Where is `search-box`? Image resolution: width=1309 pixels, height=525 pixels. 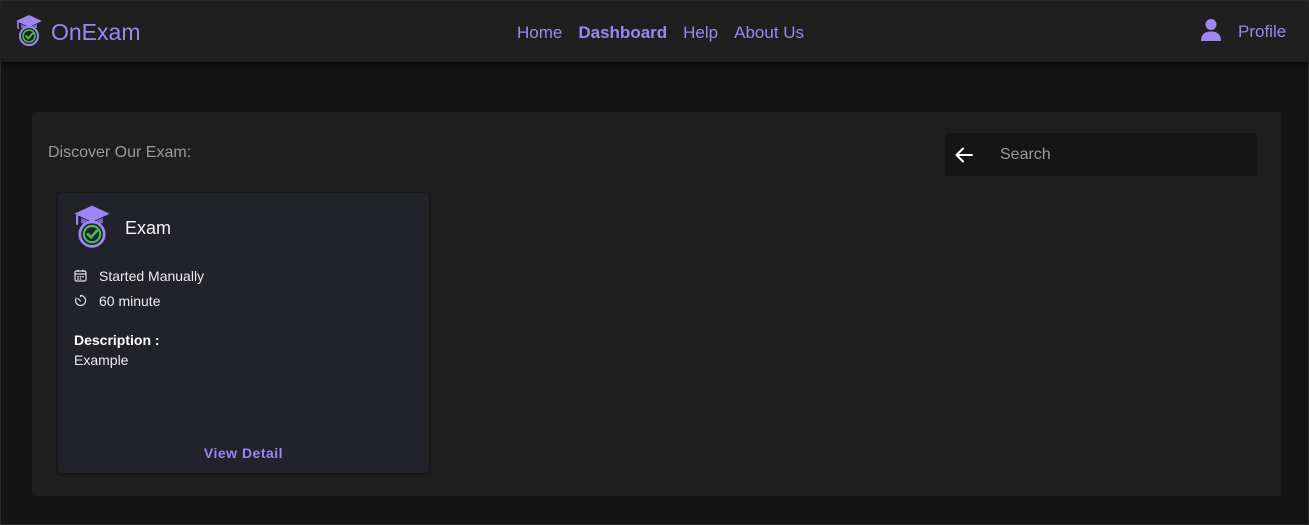 search-box is located at coordinates (1101, 154).